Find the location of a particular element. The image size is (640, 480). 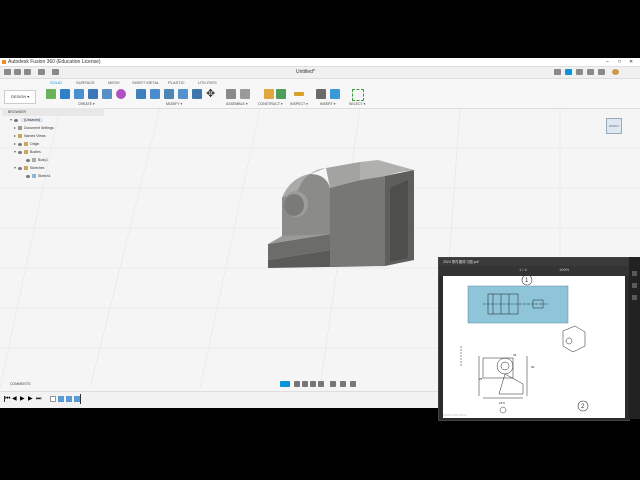

tab-surface: SURFACE is located at coordinates (85, 82).